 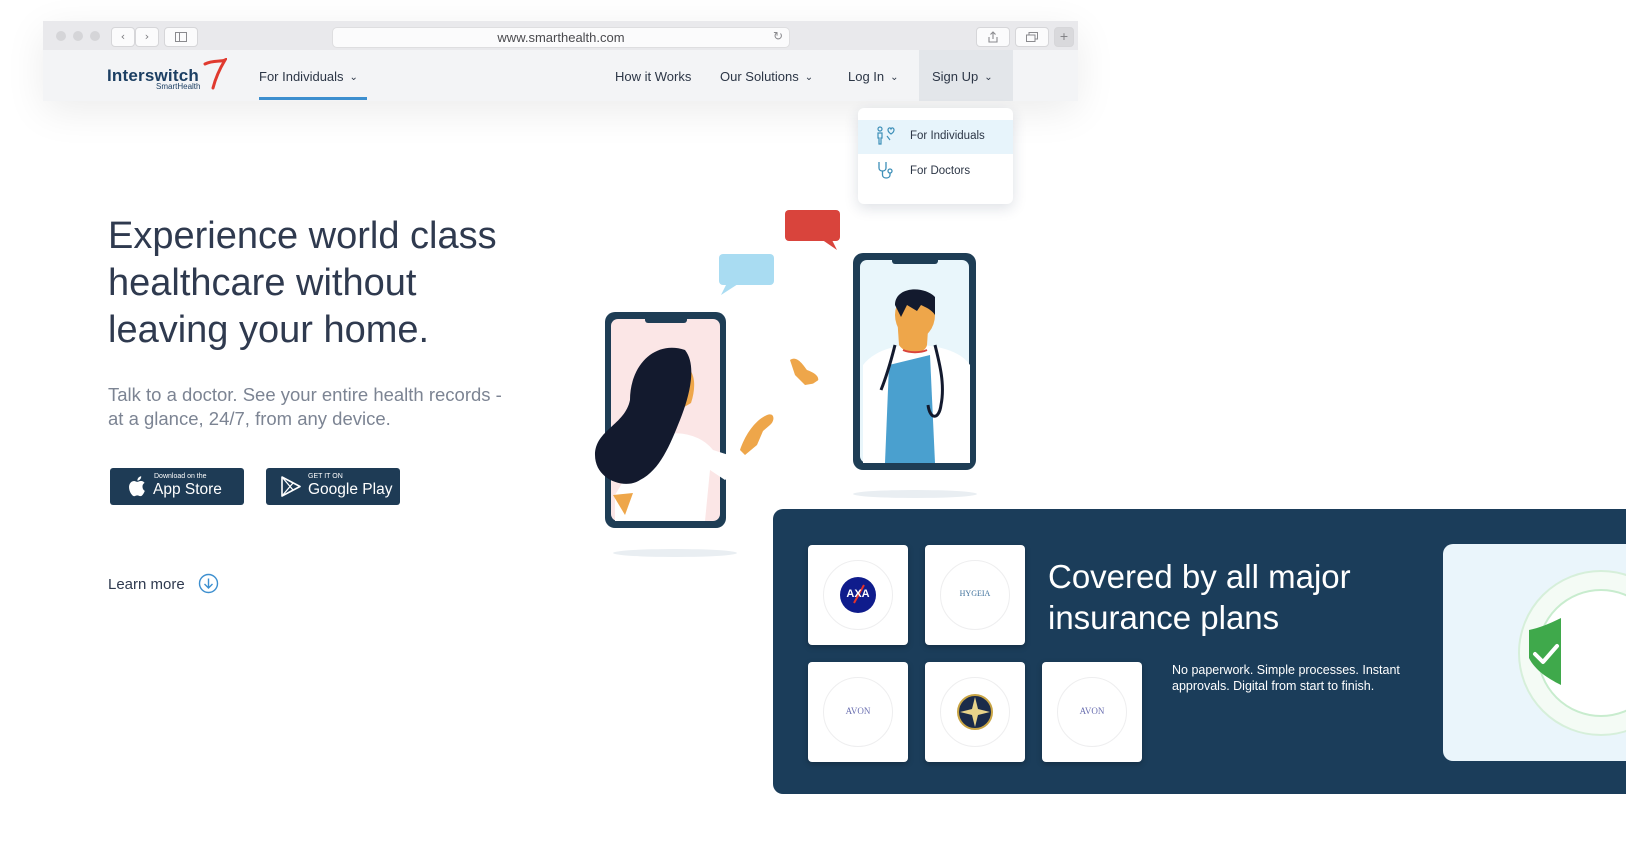 I want to click on arrow-down-circle-icon, so click(x=208, y=583).